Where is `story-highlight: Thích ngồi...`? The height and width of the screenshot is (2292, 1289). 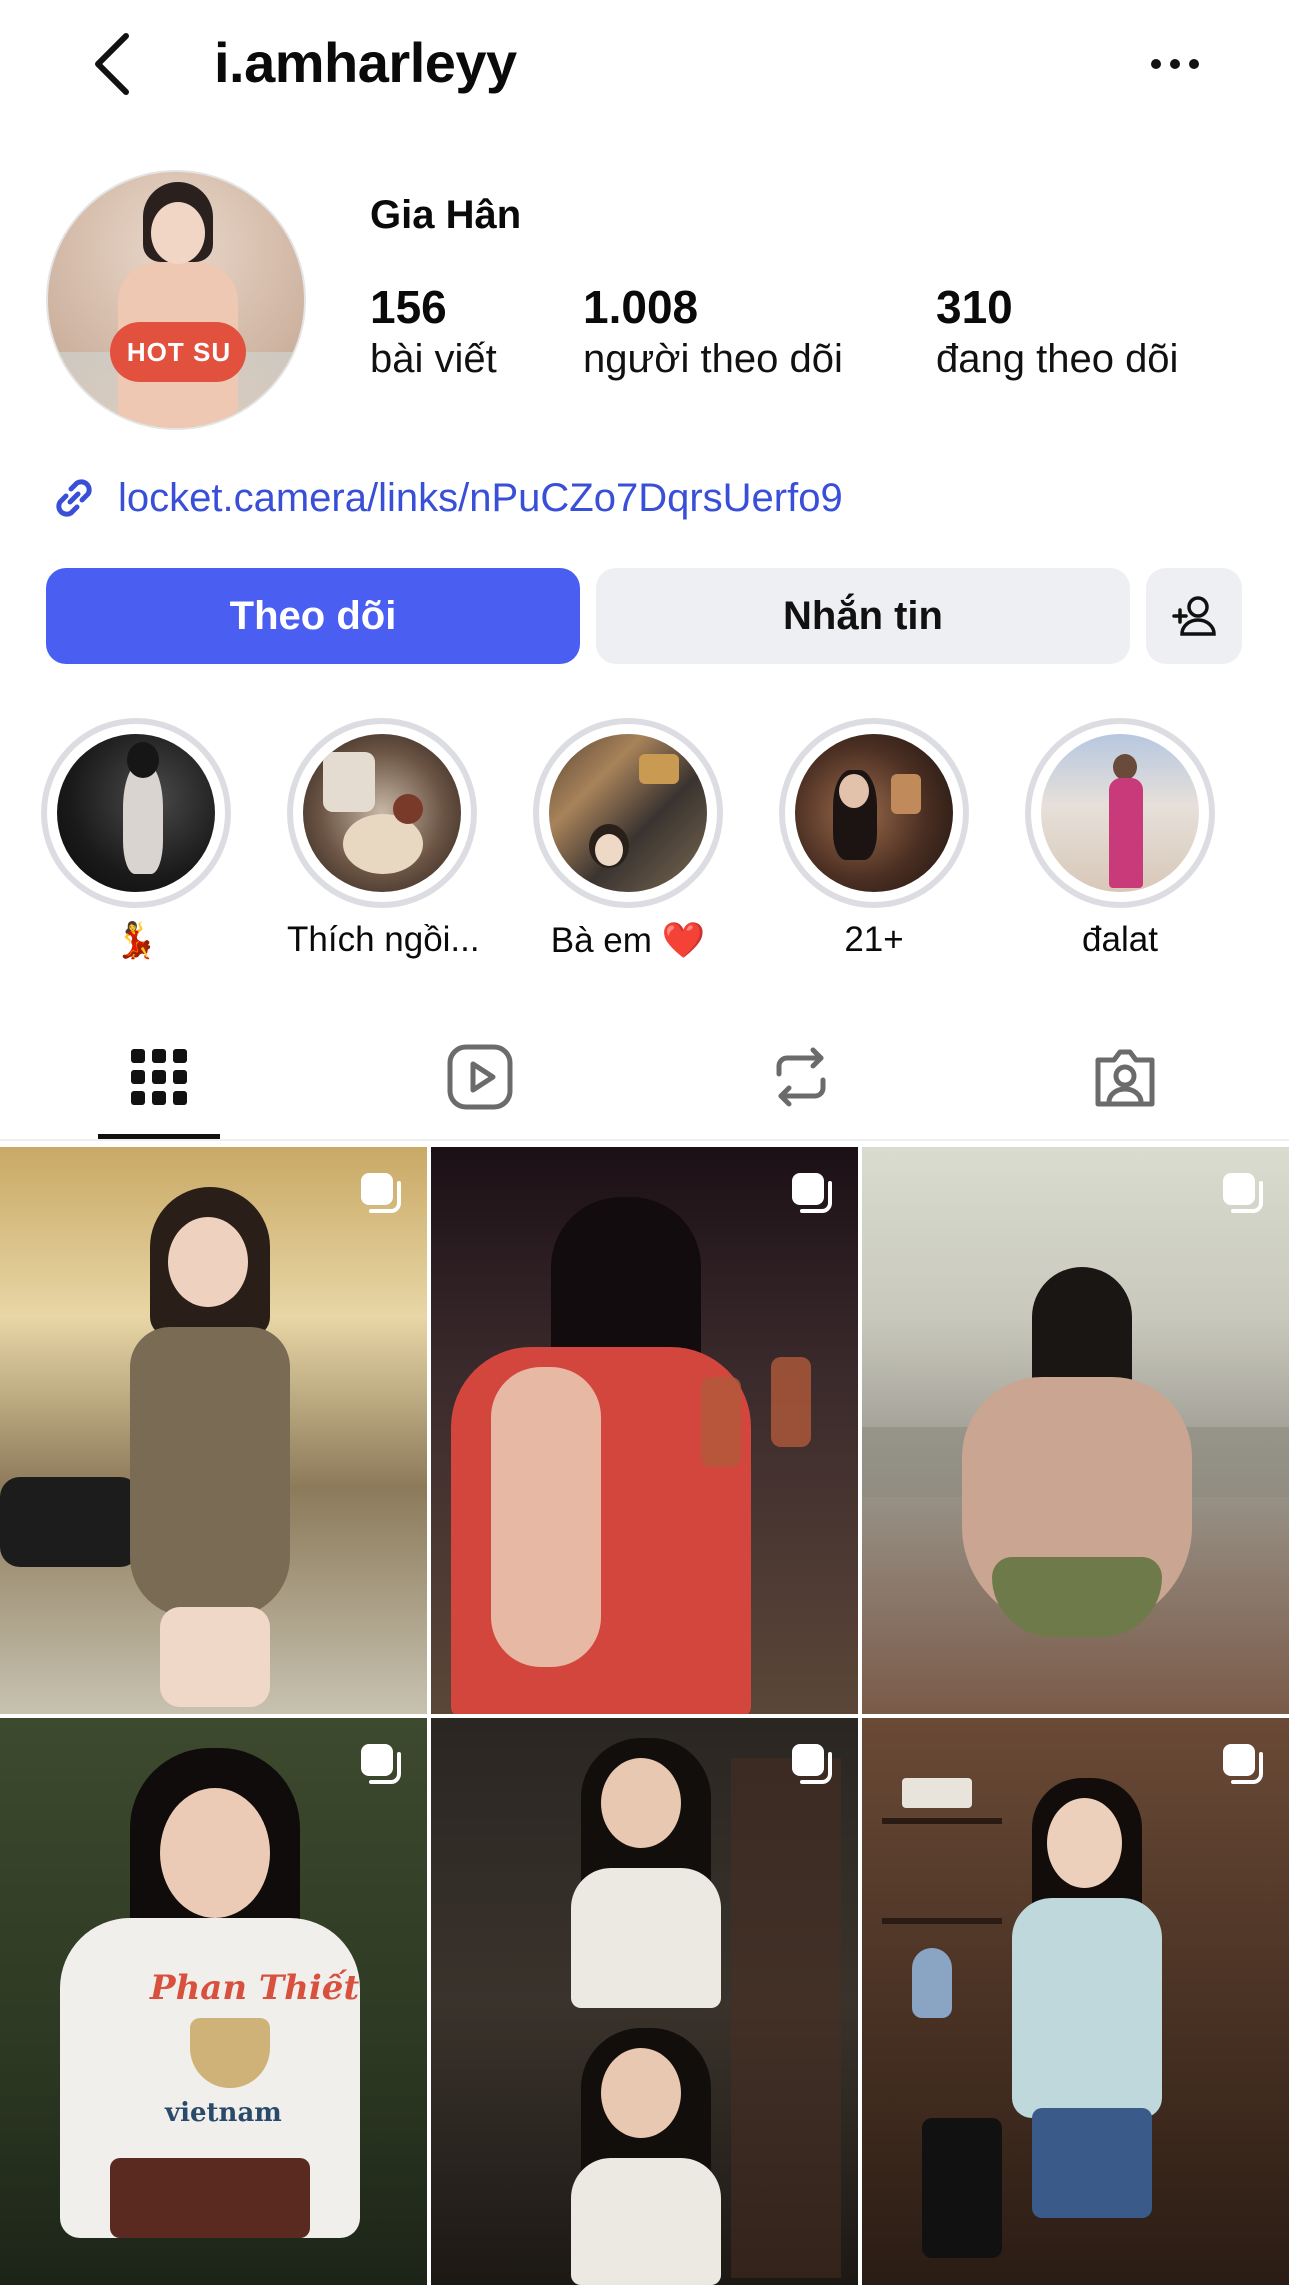
story-highlight: Thích ngồi... is located at coordinates (383, 839).